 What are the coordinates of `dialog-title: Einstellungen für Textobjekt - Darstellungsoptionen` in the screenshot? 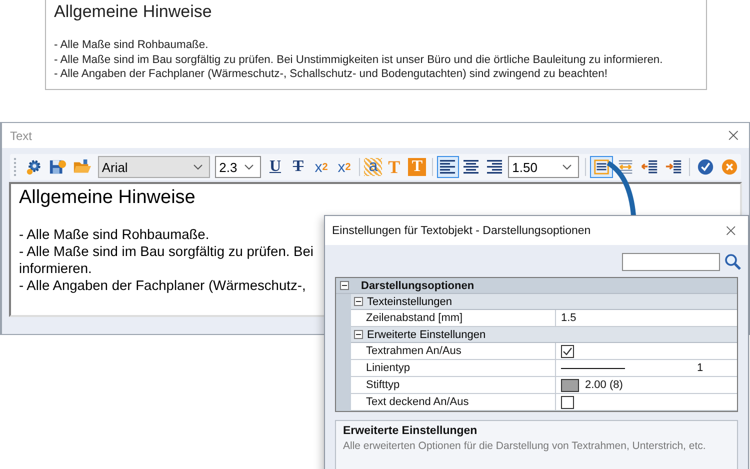 It's located at (461, 230).